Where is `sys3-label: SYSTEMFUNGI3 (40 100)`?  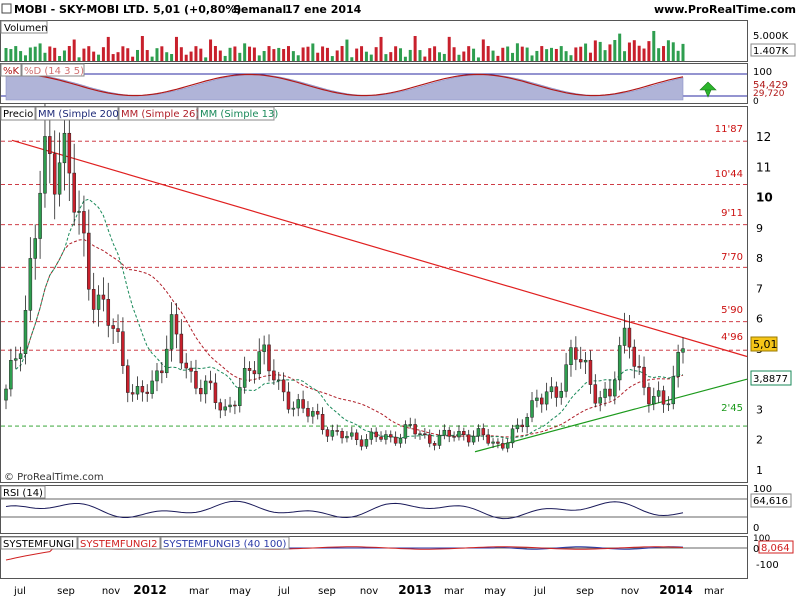 sys3-label: SYSTEMFUNGI3 (40 100) is located at coordinates (225, 544).